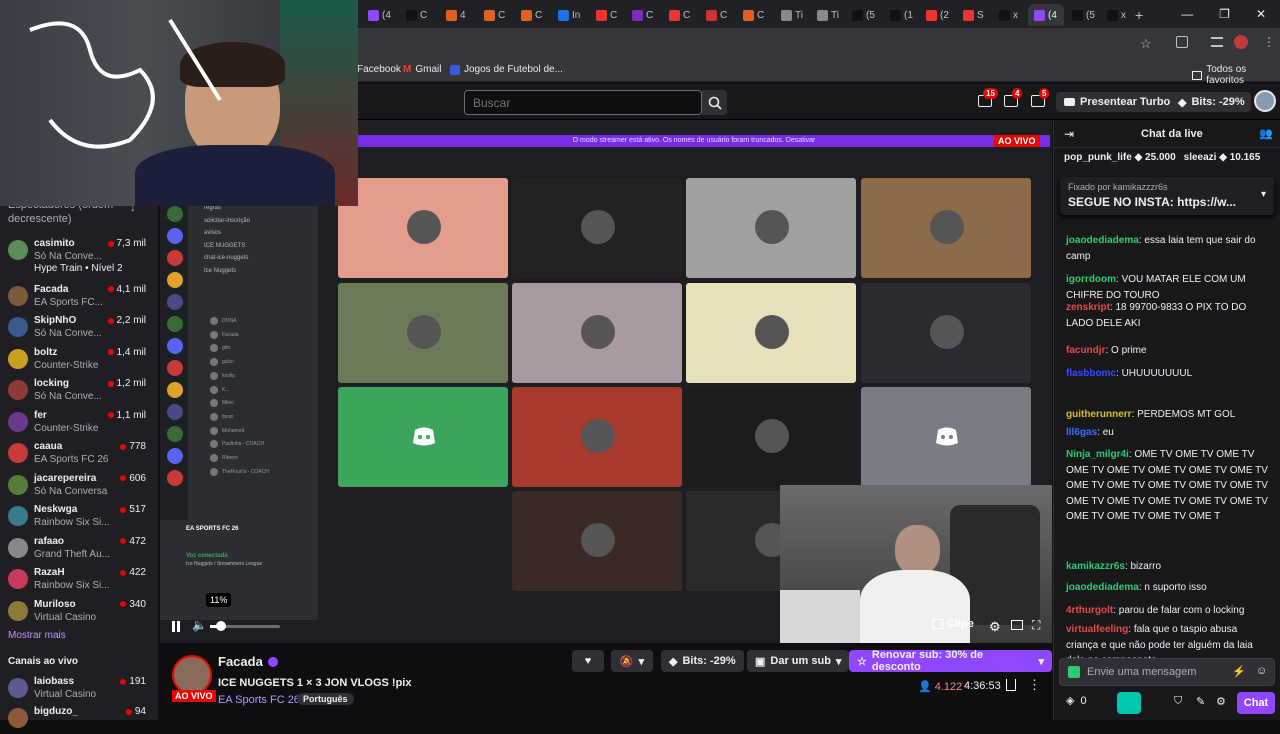  I want to click on sidebar-channel: rafaao Grand Theft Au... 472, so click(81, 549).